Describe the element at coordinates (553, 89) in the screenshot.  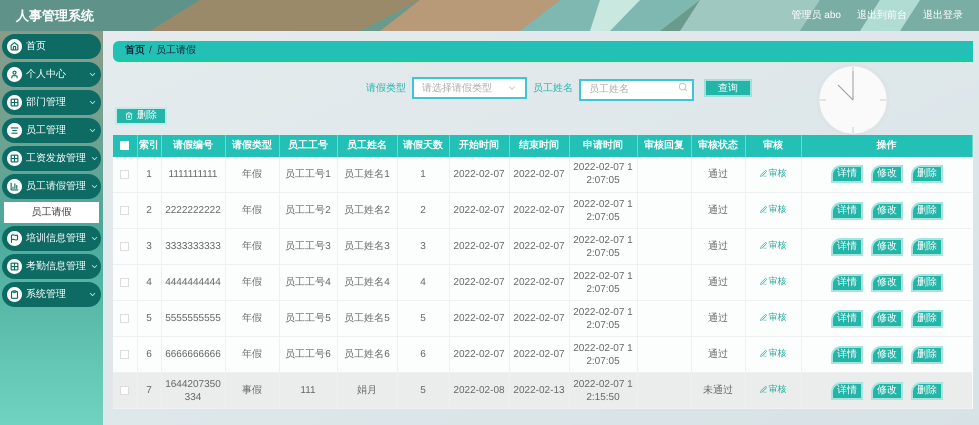
I see `field-label: 员工姓名` at that location.